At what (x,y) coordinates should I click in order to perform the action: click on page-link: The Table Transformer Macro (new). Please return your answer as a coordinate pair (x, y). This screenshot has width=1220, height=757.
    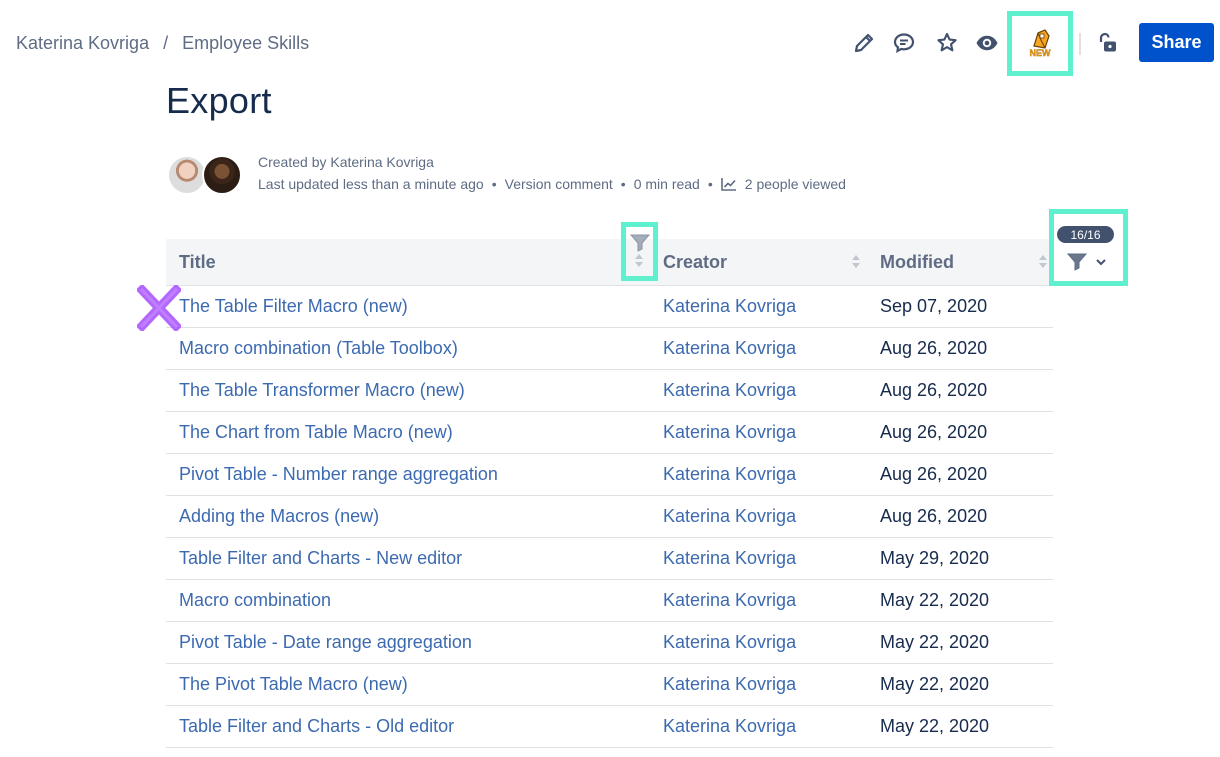
    Looking at the image, I should click on (322, 390).